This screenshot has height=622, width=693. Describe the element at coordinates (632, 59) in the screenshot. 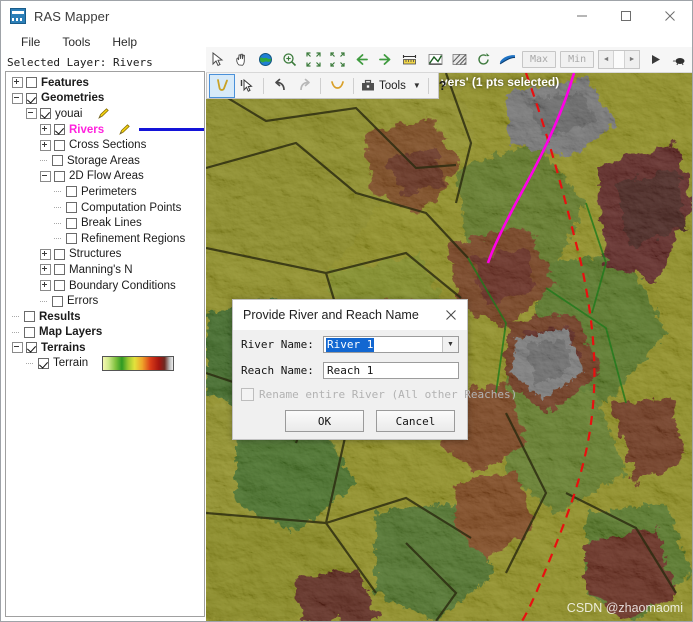

I see `scroll-right-button: ►` at that location.